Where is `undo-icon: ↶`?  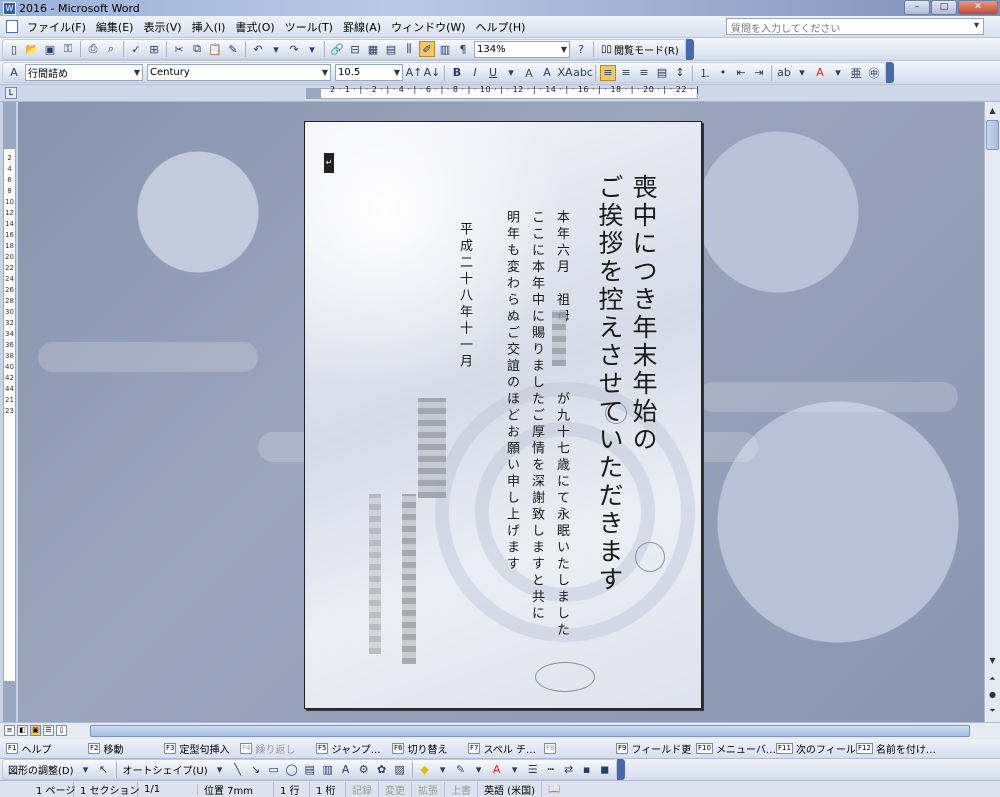
undo-icon: ↶ is located at coordinates (258, 49).